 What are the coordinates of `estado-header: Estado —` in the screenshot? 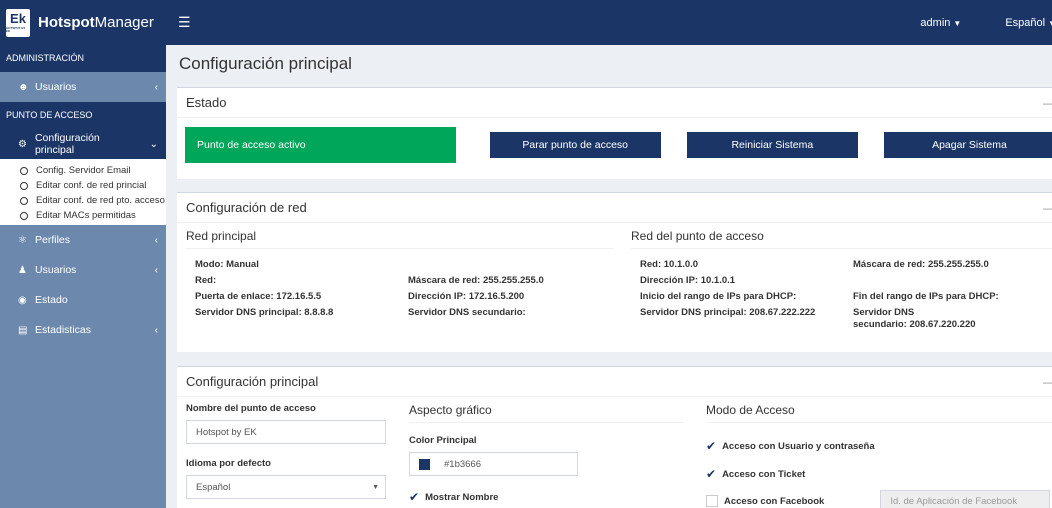 It's located at (614, 103).